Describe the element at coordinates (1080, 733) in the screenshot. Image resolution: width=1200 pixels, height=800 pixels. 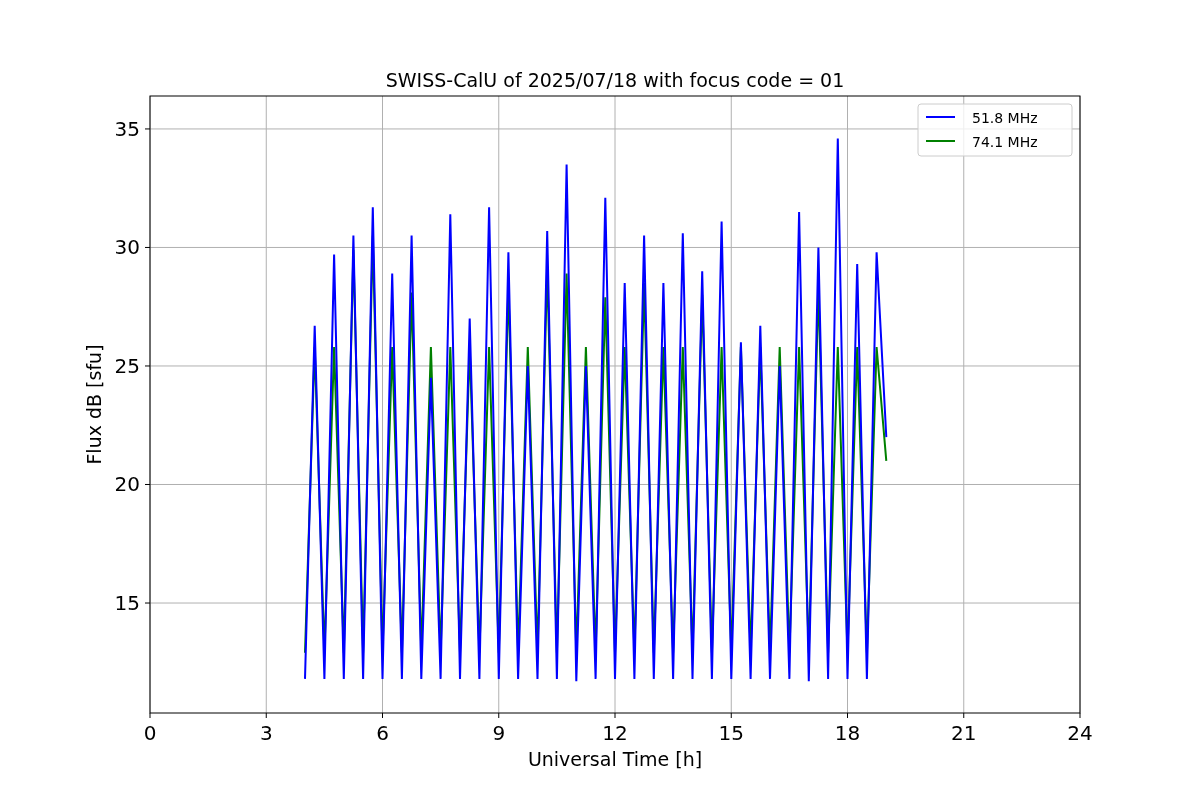
I see `tick-label: 24` at that location.